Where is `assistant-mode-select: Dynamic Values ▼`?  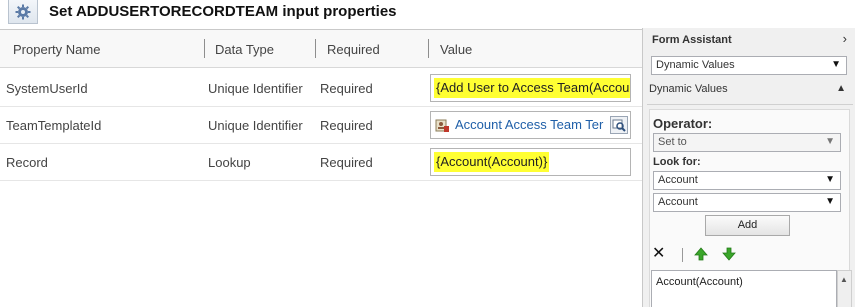 assistant-mode-select: Dynamic Values ▼ is located at coordinates (749, 65).